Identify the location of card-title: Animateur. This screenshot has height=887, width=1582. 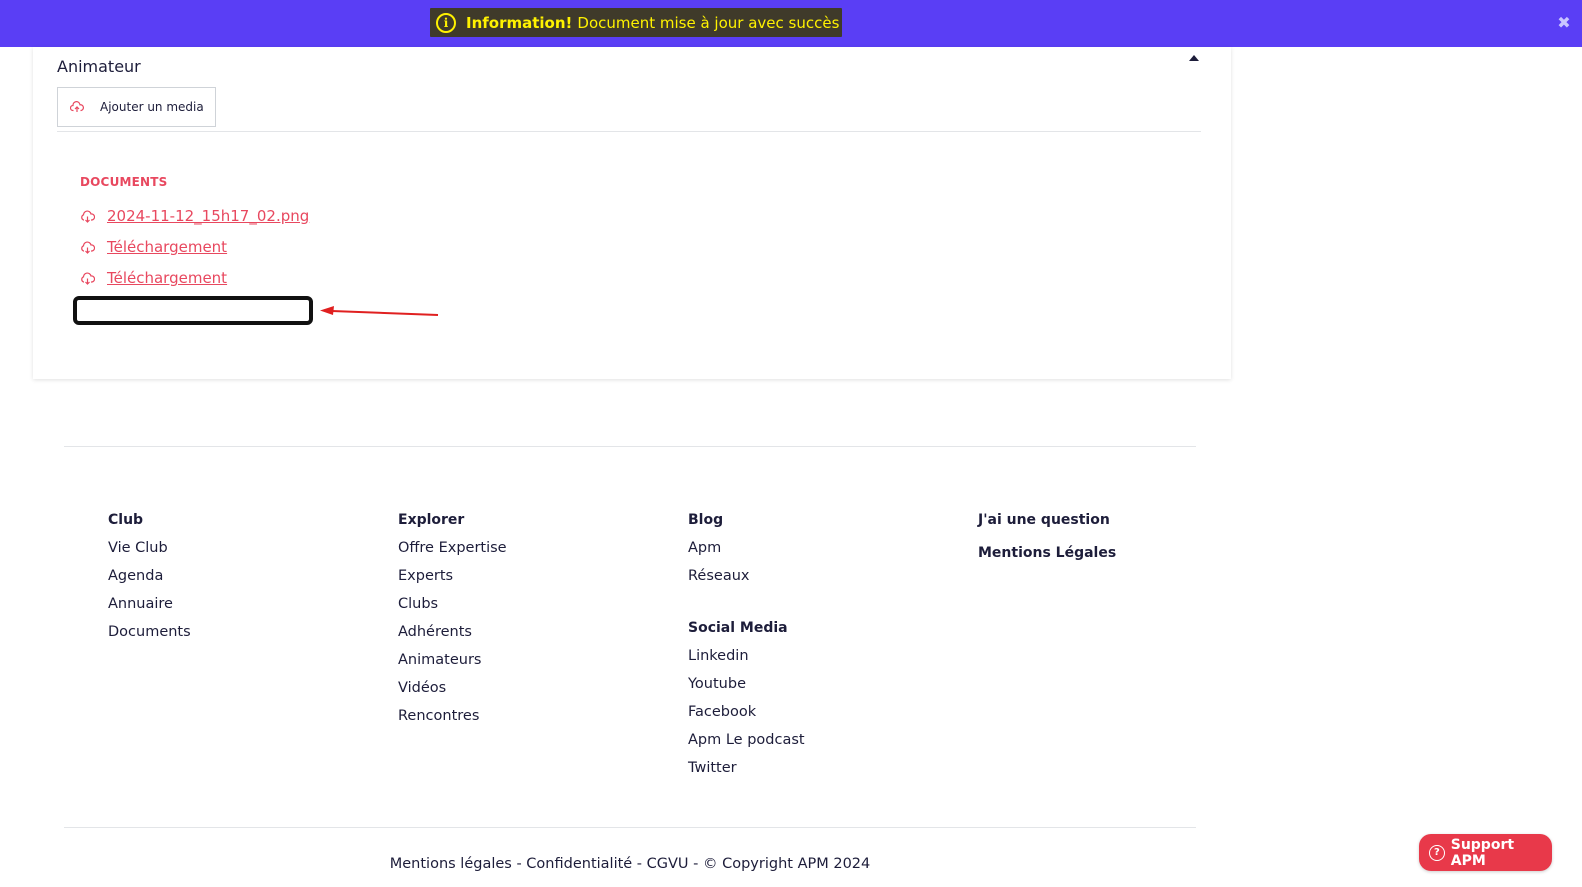
(99, 66).